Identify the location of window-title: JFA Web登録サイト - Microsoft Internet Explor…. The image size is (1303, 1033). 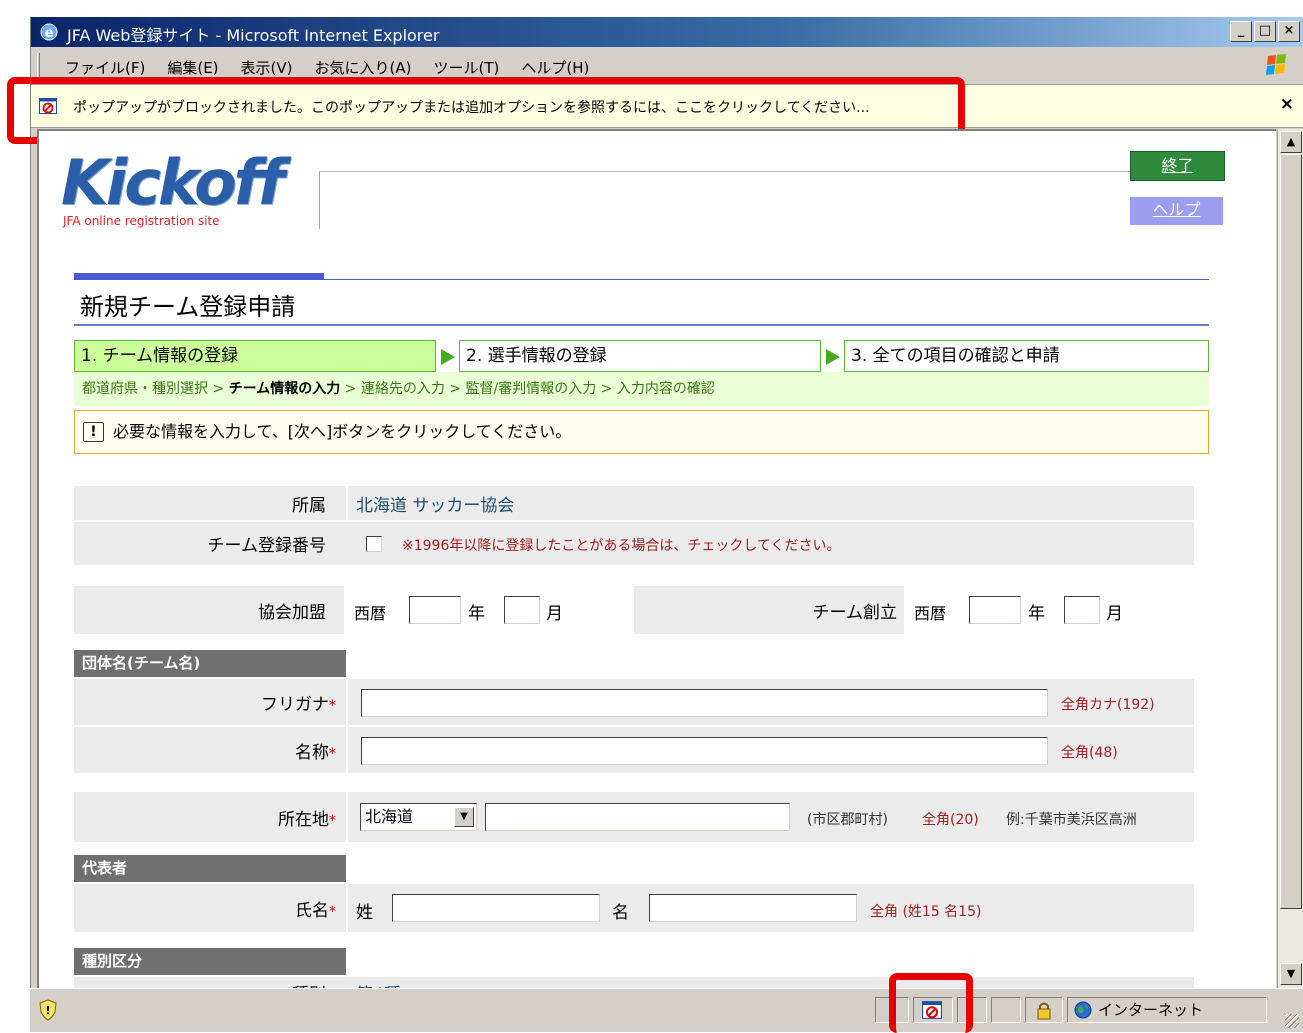
(253, 35).